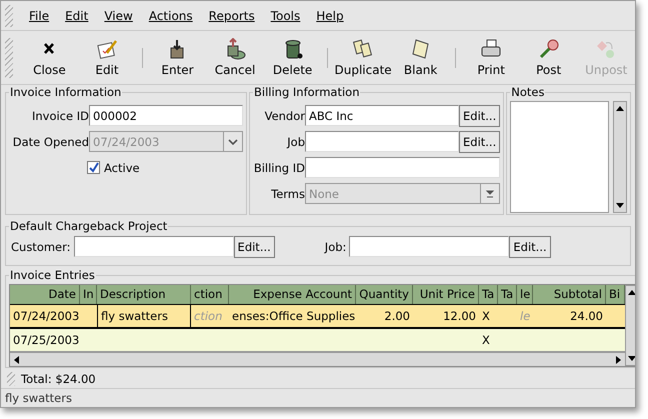 The height and width of the screenshot is (419, 648). I want to click on menu-item: Actions, so click(170, 15).